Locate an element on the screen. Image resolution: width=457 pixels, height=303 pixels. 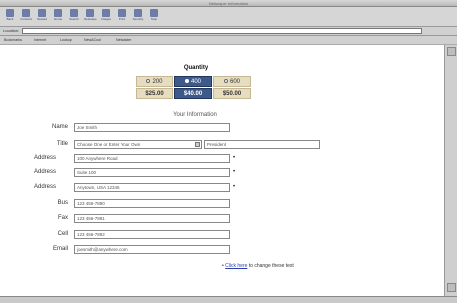
back-button: Back is located at coordinates (10, 17).